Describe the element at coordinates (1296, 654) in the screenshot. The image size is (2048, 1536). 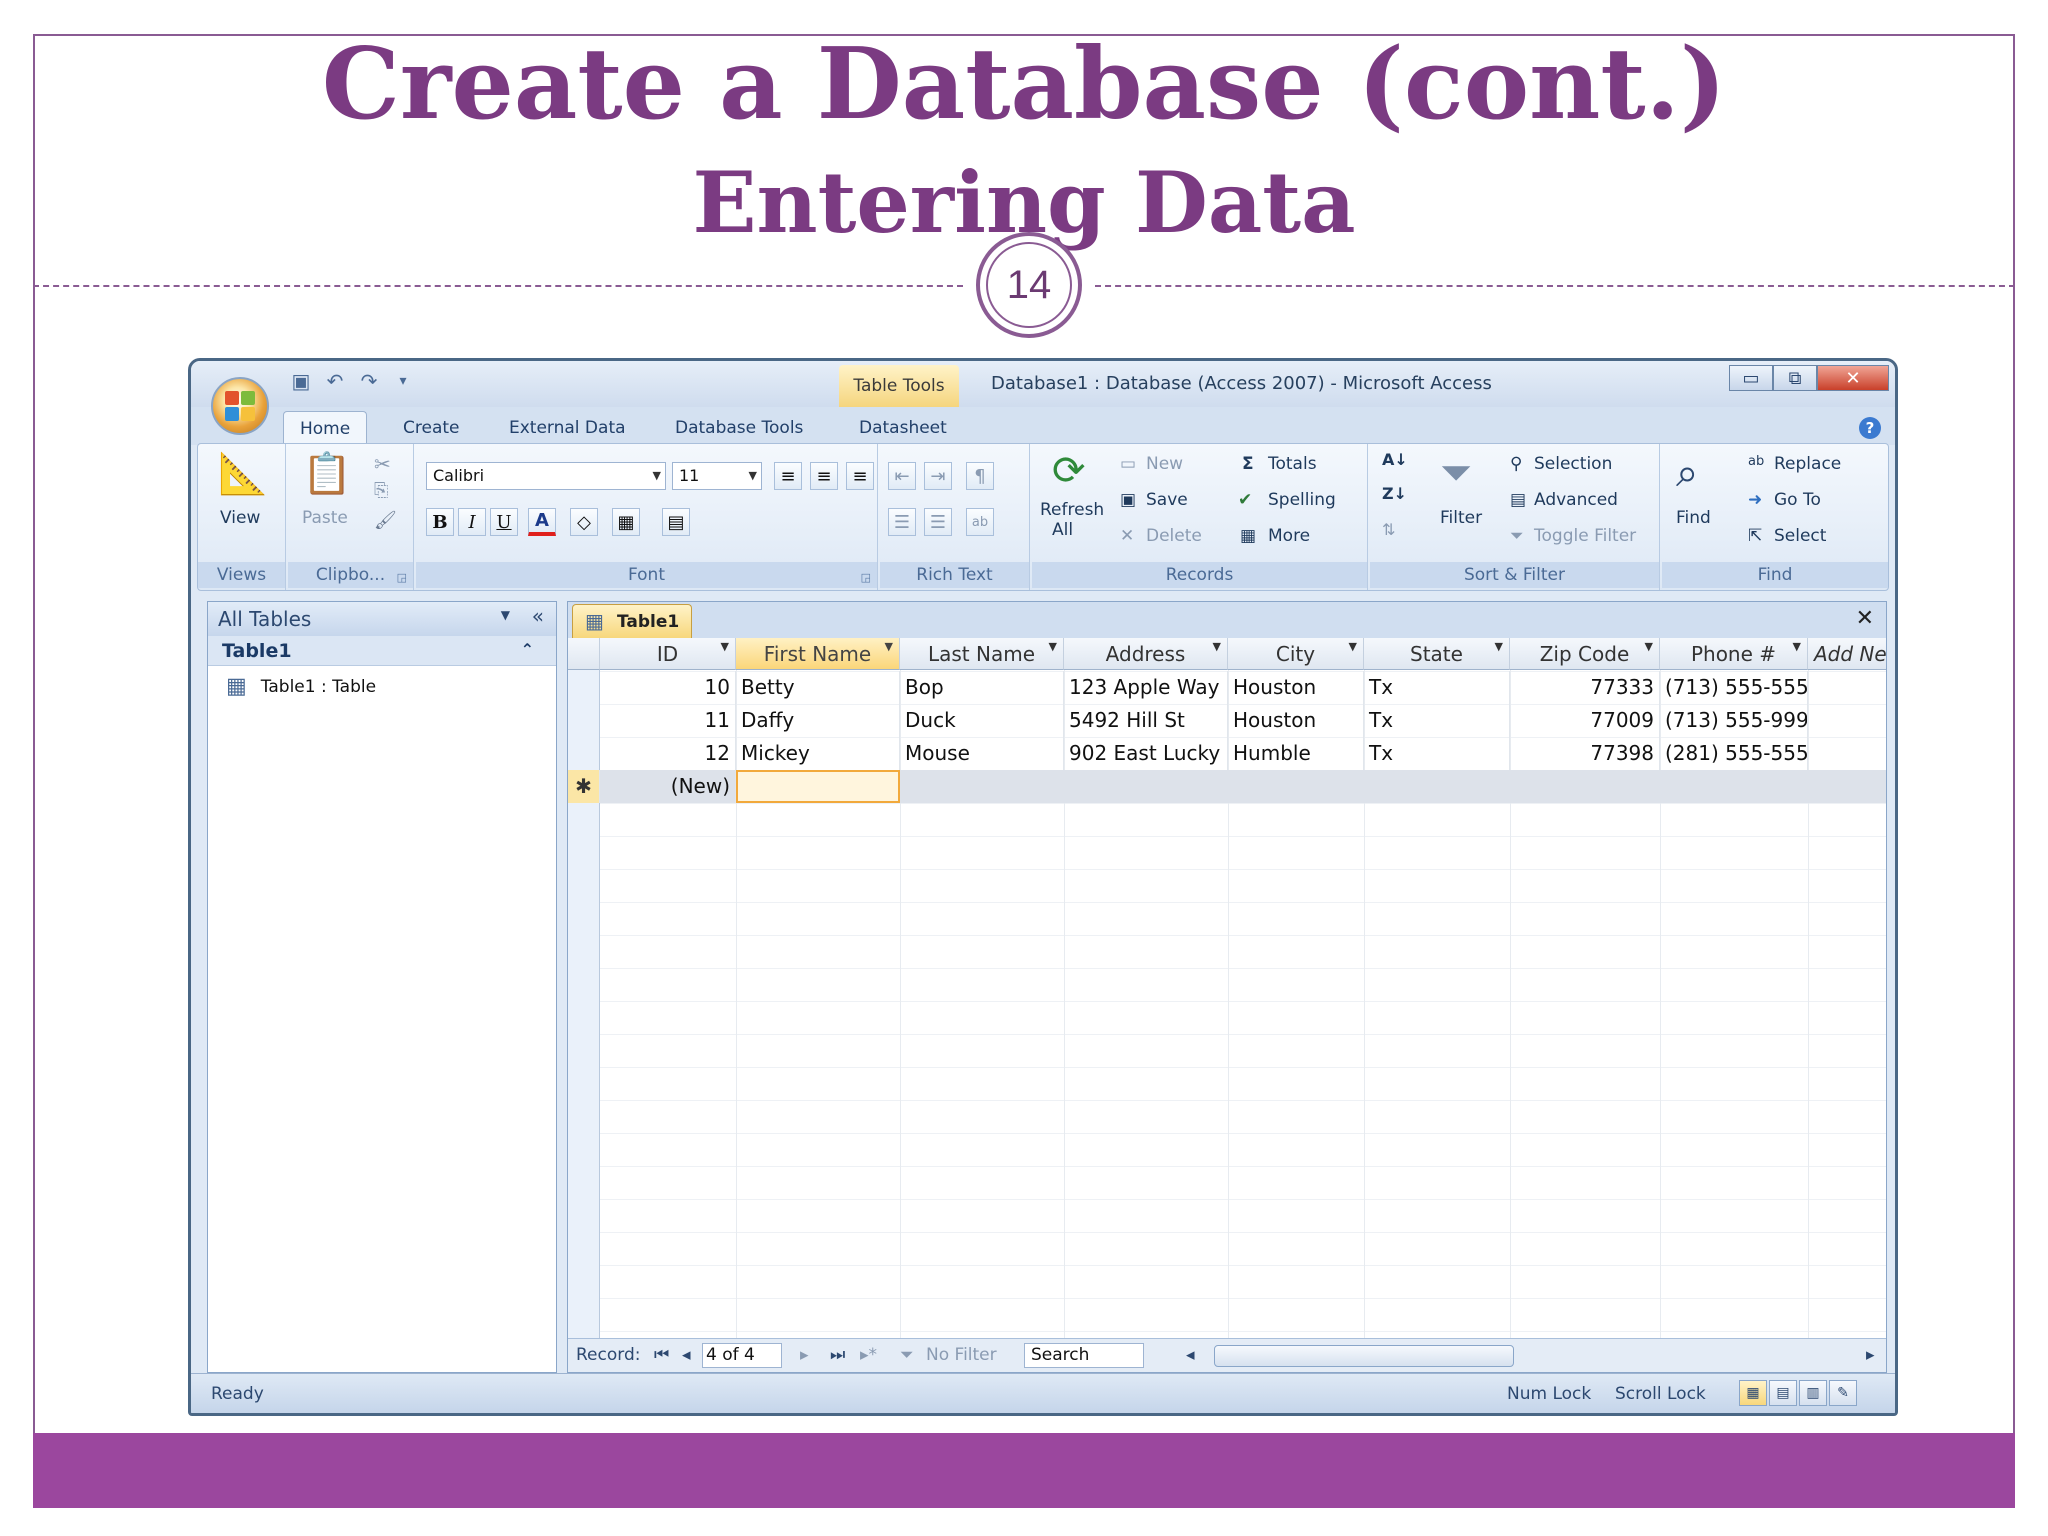
I see `column-header-city: City ▼` at that location.